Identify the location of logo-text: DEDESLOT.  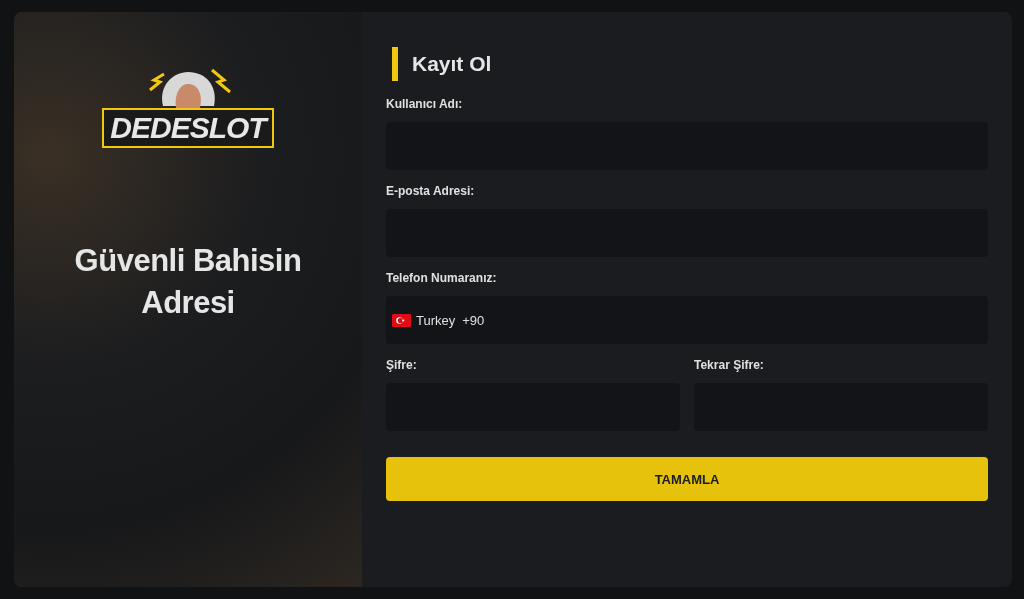
(188, 128).